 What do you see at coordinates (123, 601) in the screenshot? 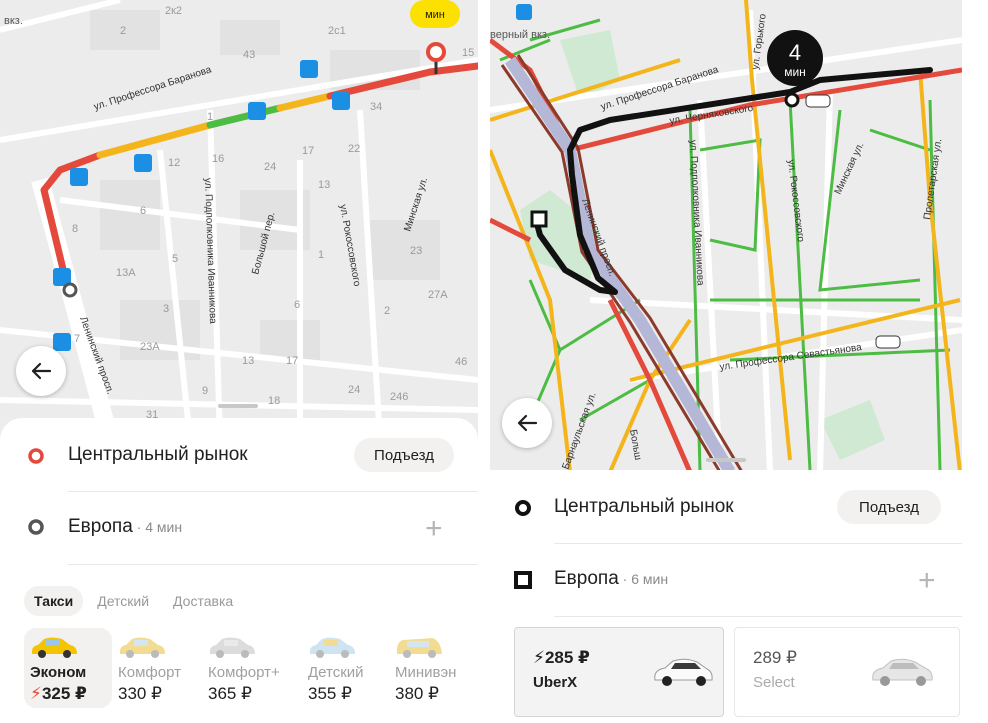
I see `tab-kids: Детский` at bounding box center [123, 601].